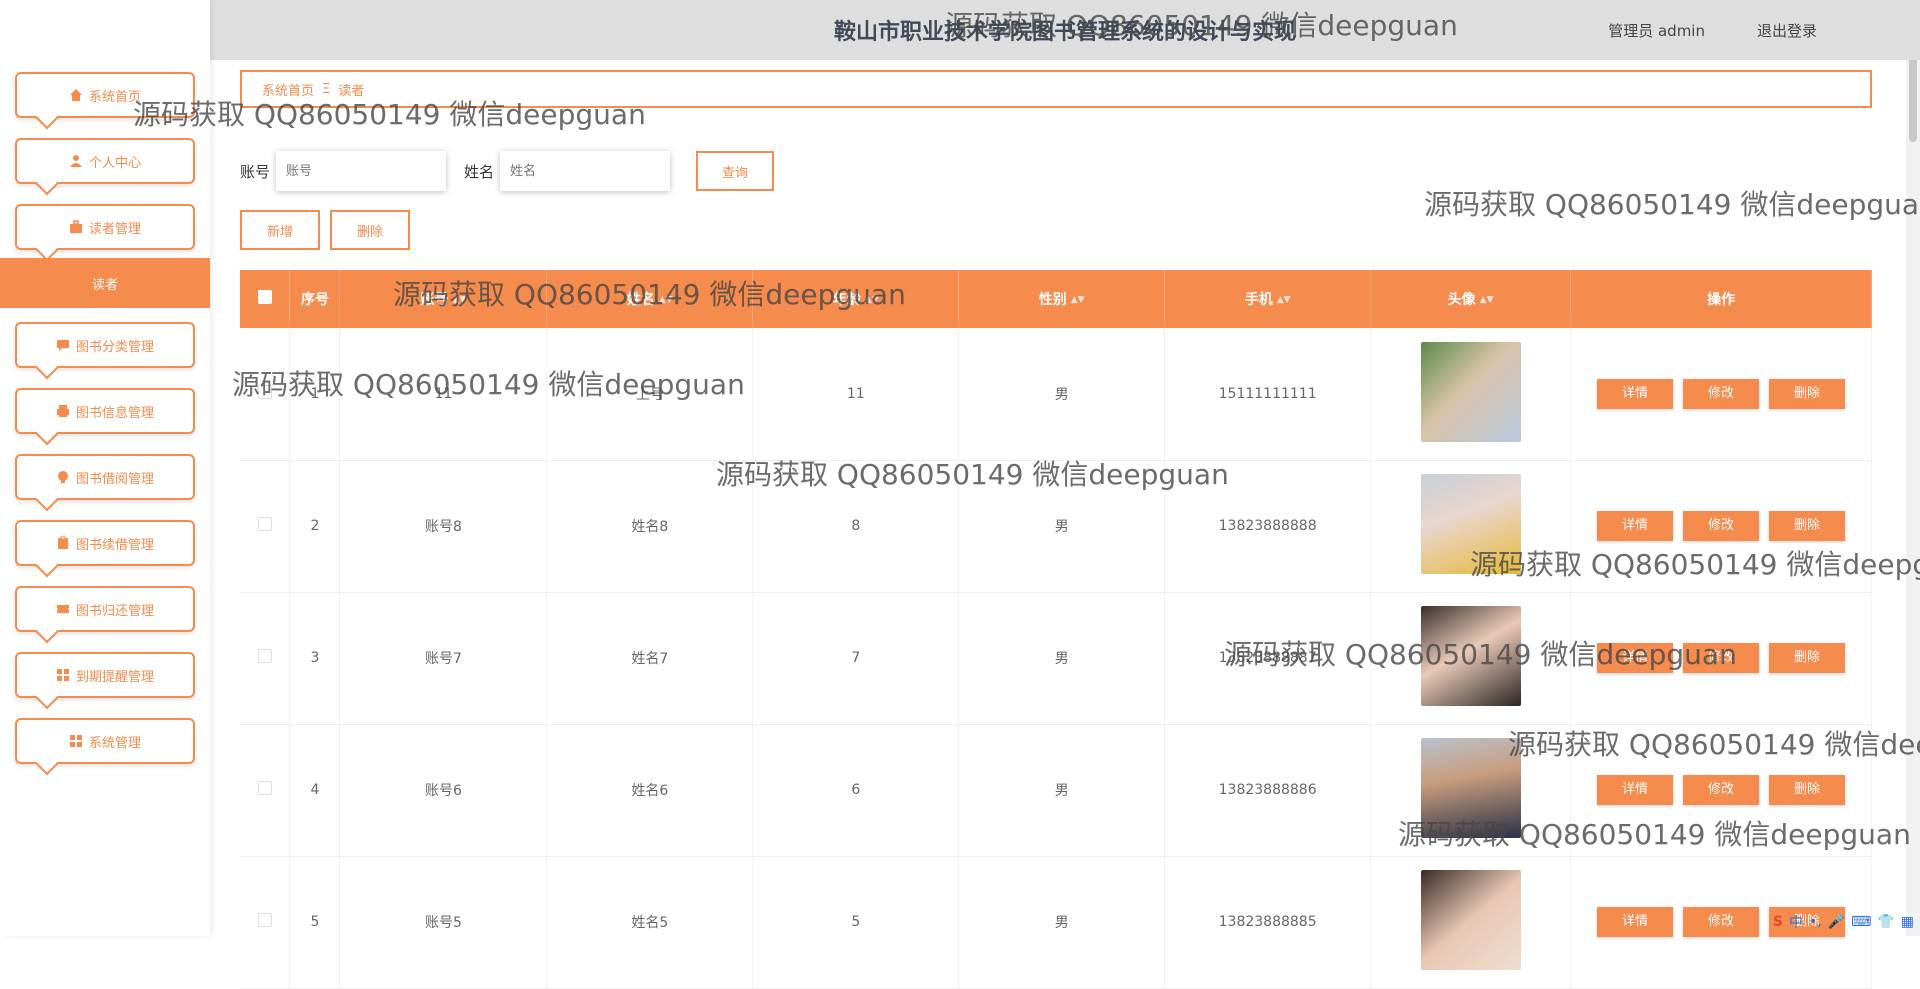 Image resolution: width=1920 pixels, height=989 pixels. What do you see at coordinates (650, 922) in the screenshot?
I see `cell-name: 姓名5` at bounding box center [650, 922].